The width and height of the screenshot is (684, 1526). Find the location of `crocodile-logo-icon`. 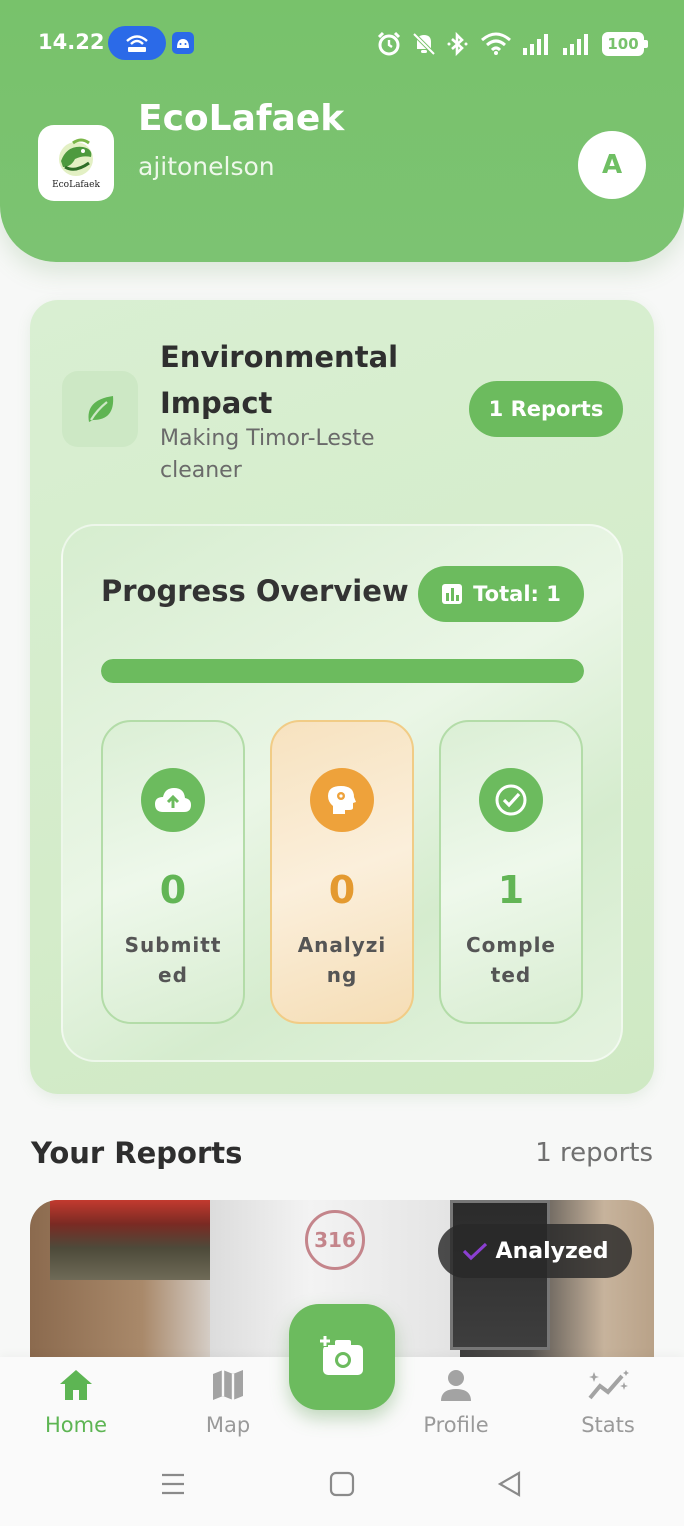

crocodile-logo-icon is located at coordinates (76, 157).